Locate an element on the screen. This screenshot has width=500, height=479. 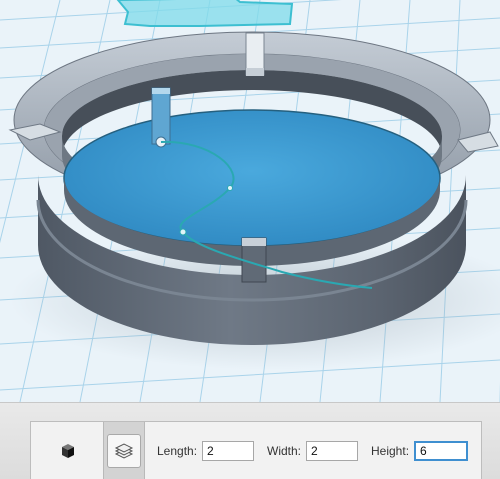
length-field-group: Length: is located at coordinates (206, 451).